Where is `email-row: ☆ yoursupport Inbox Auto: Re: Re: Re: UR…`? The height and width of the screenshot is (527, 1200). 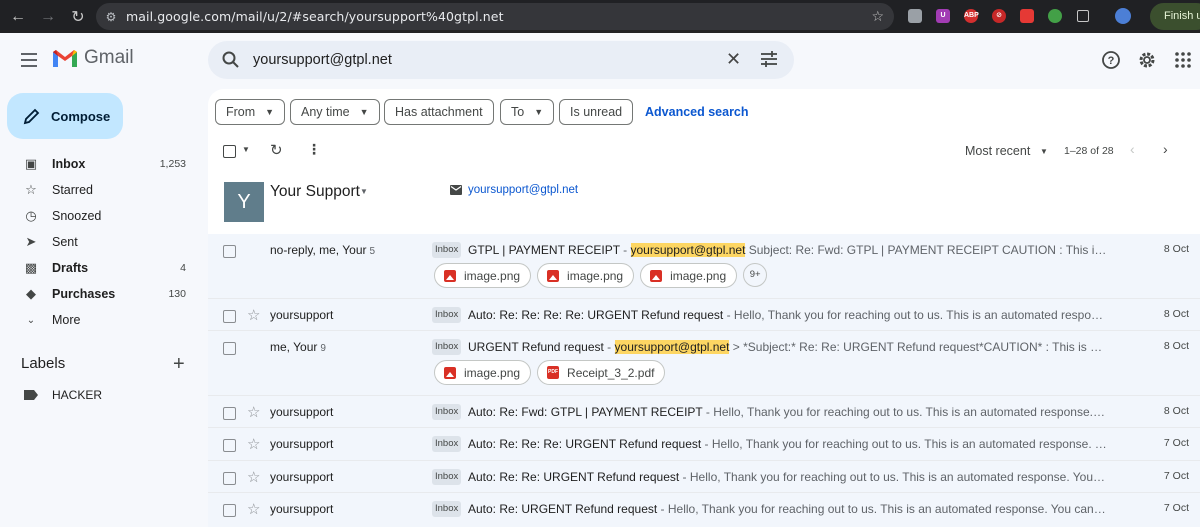 email-row: ☆ yoursupport Inbox Auto: Re: Re: Re: UR… is located at coordinates (704, 444).